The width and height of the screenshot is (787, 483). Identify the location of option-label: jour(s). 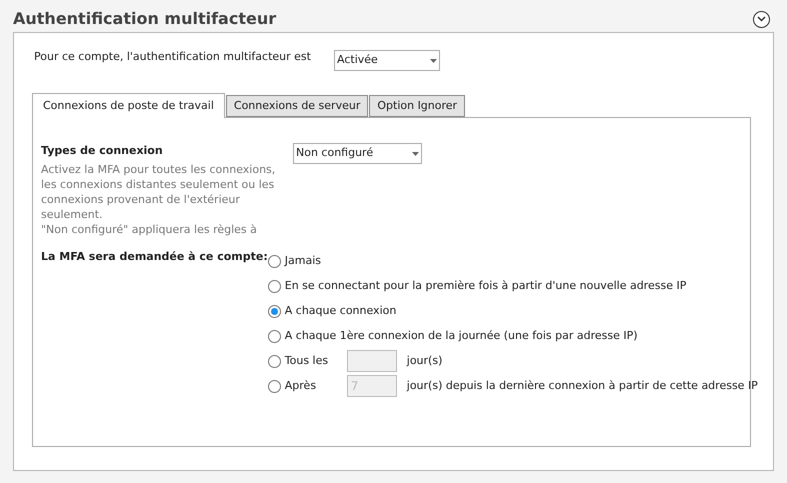
(424, 360).